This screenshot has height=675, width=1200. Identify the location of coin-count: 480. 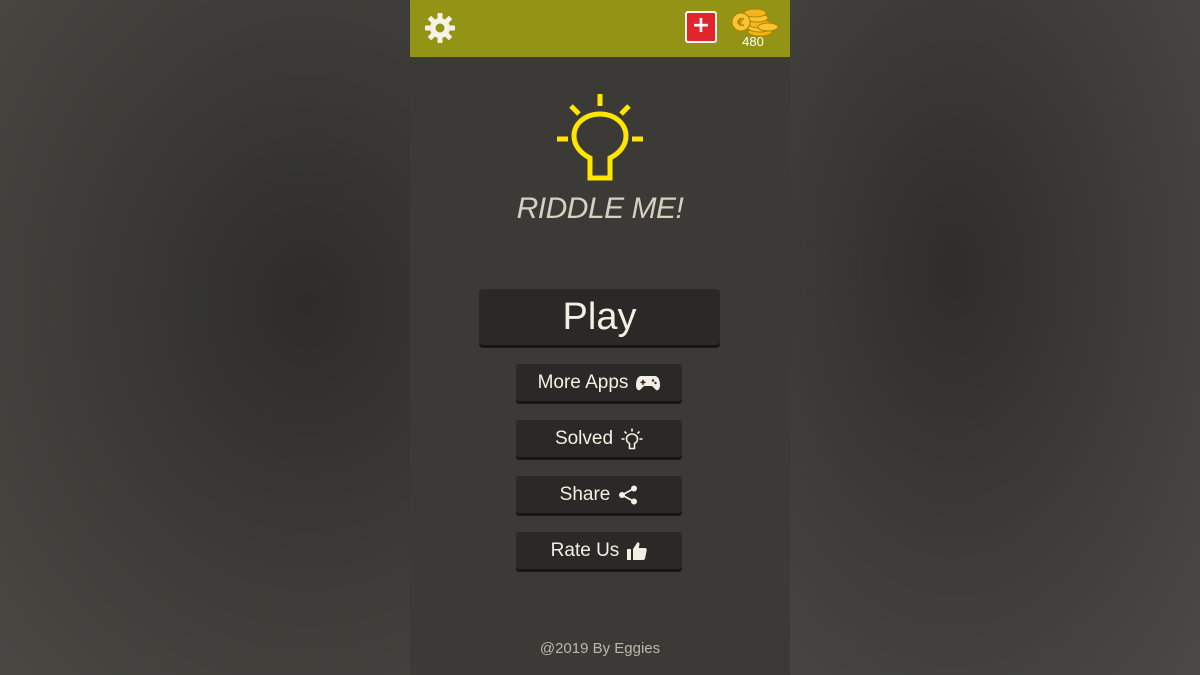
(753, 41).